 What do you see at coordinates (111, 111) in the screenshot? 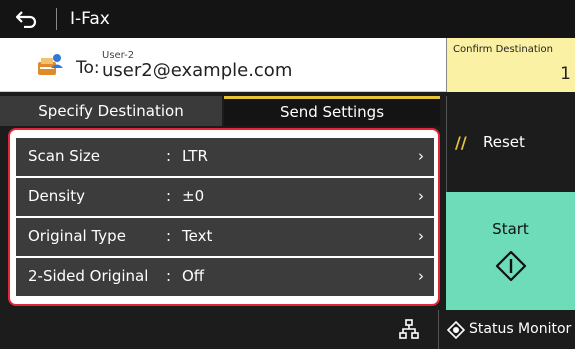
I see `tab-specify-destination: Specify Destination` at bounding box center [111, 111].